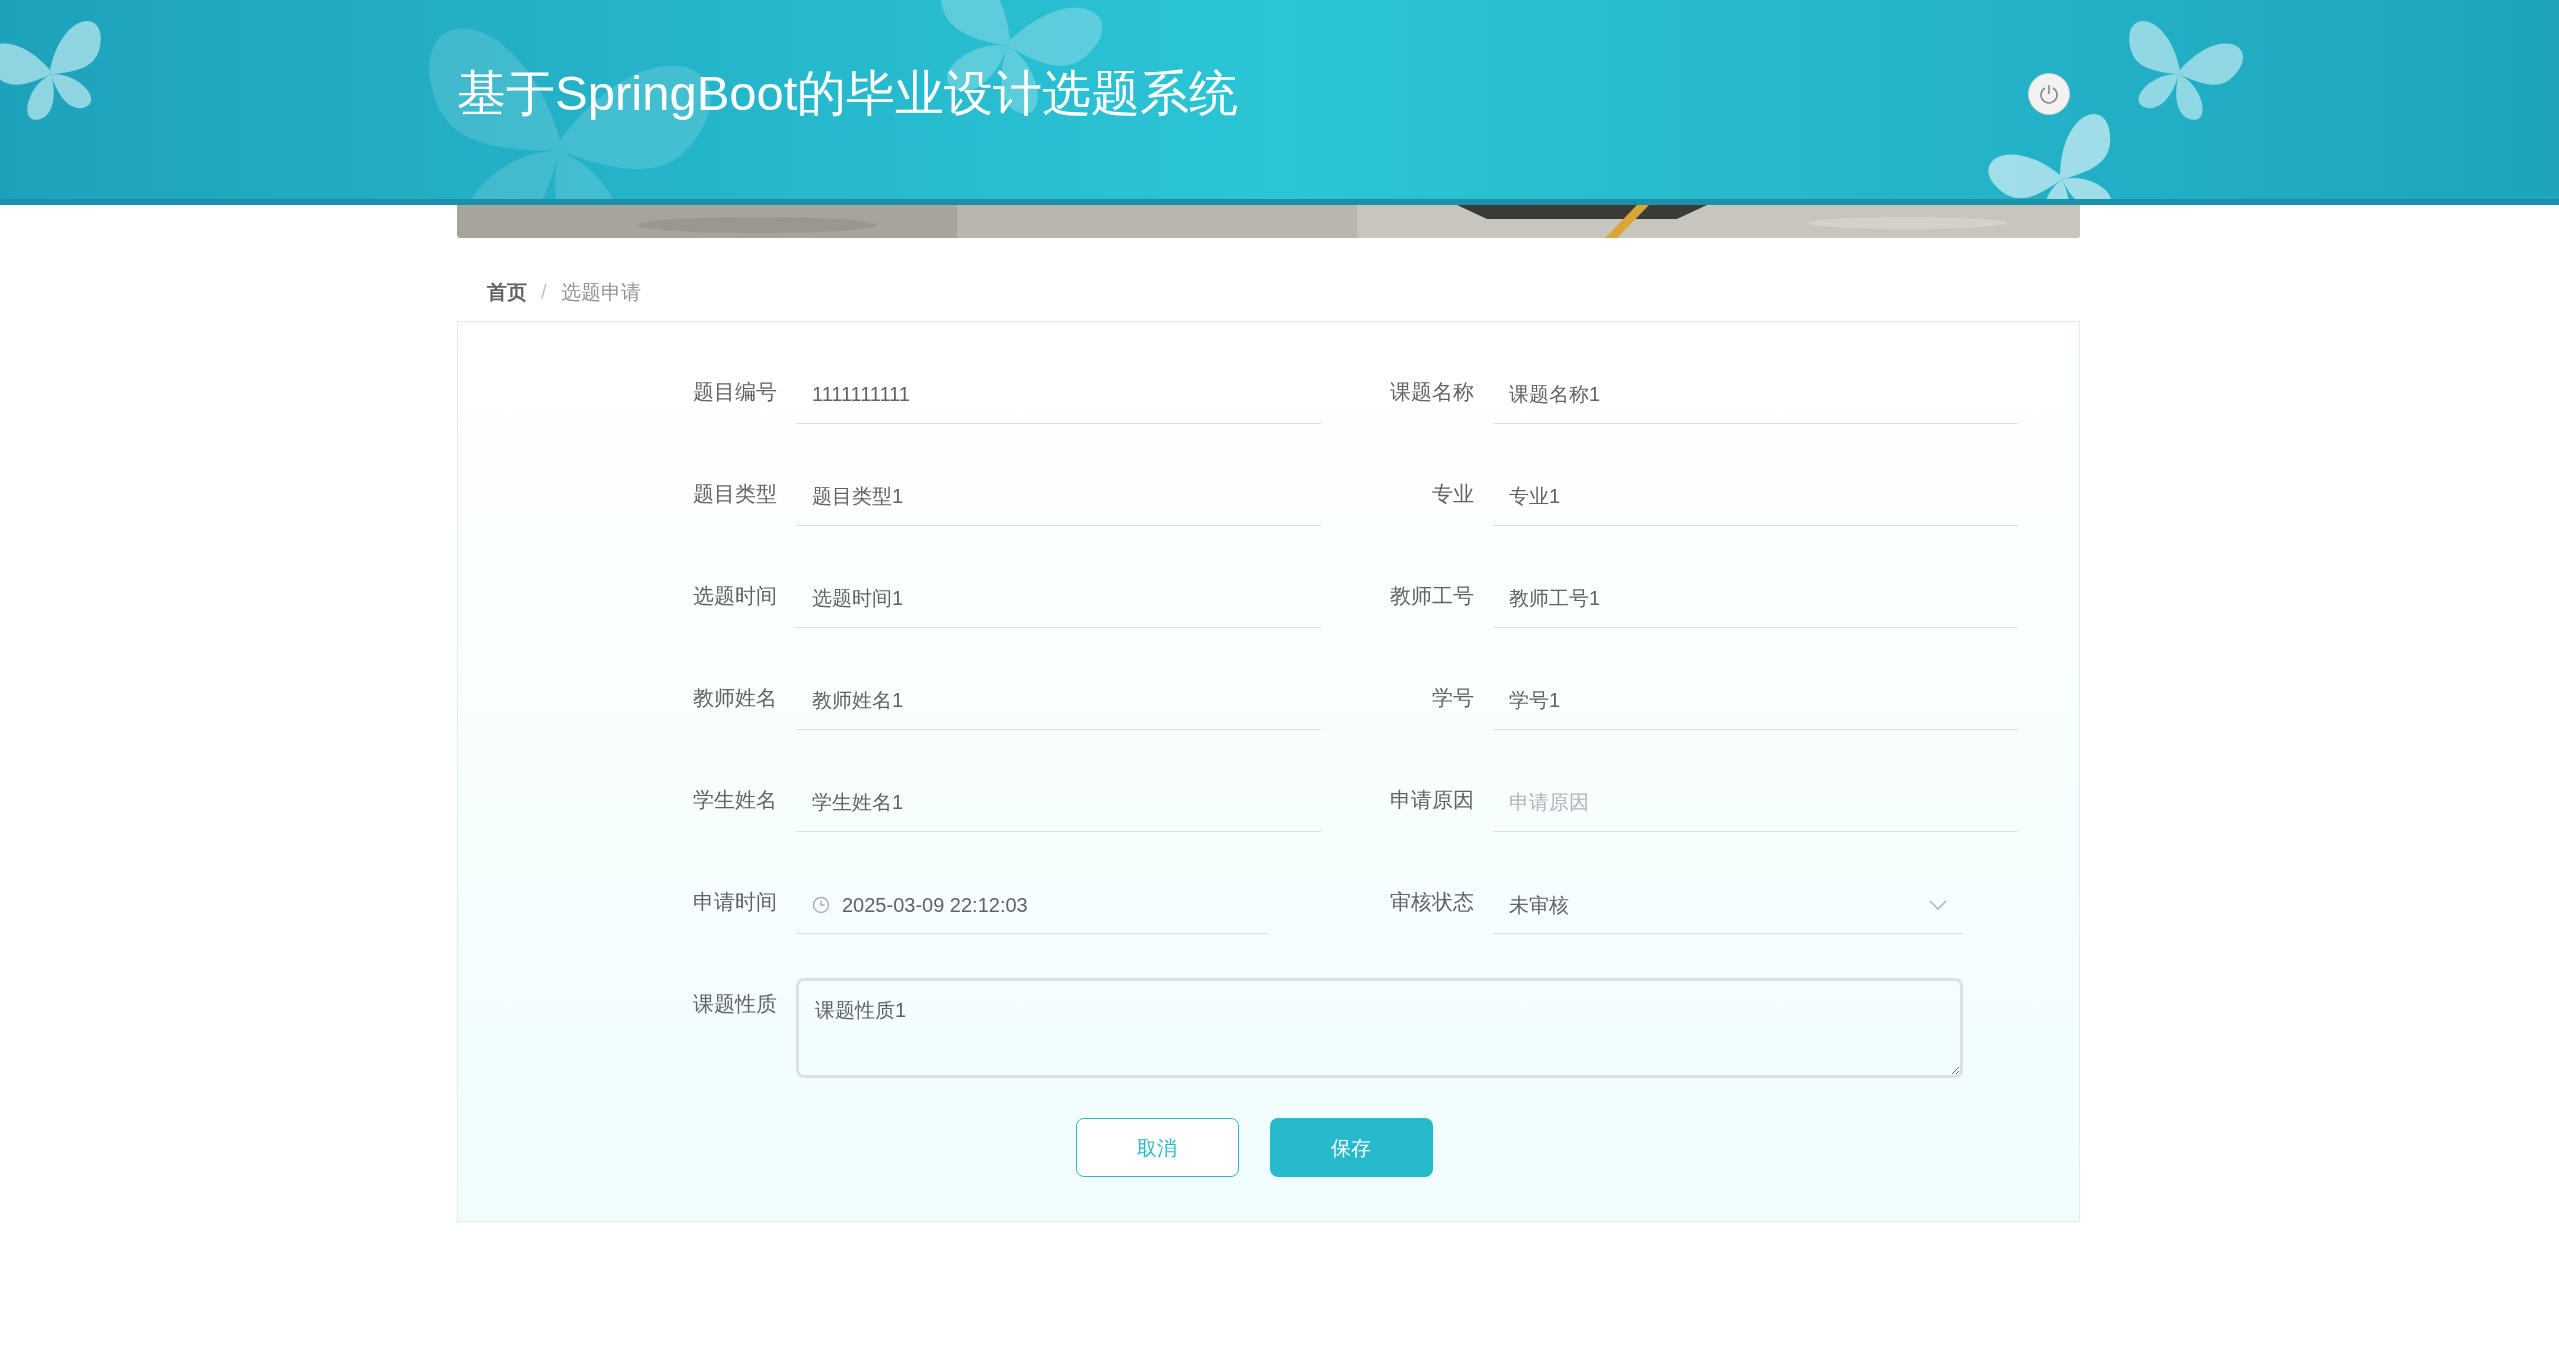  I want to click on field-label: 题目类型, so click(735, 494).